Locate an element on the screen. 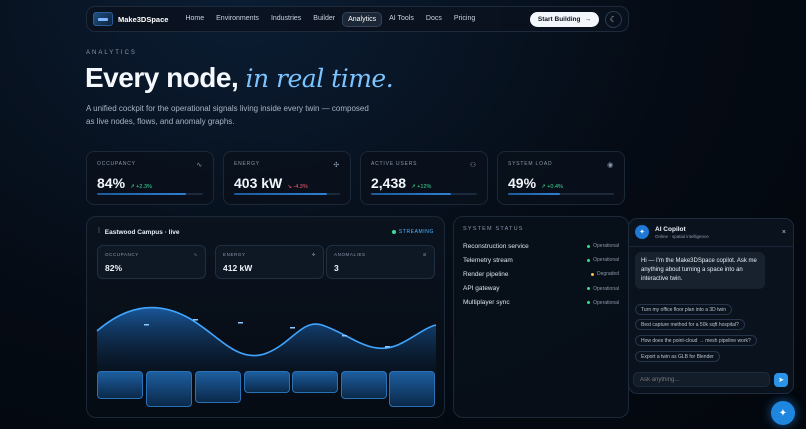 The height and width of the screenshot is (429, 806). nav-link-environments: Environments is located at coordinates (237, 19).